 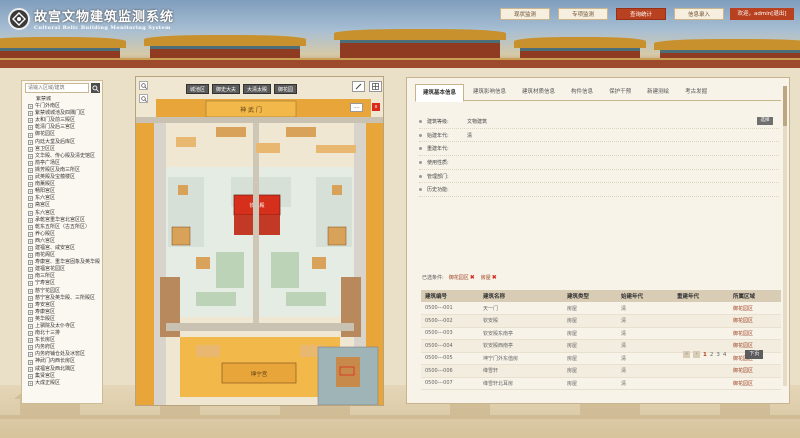 What do you see at coordinates (143, 85) in the screenshot?
I see `zoom-in-tool` at bounding box center [143, 85].